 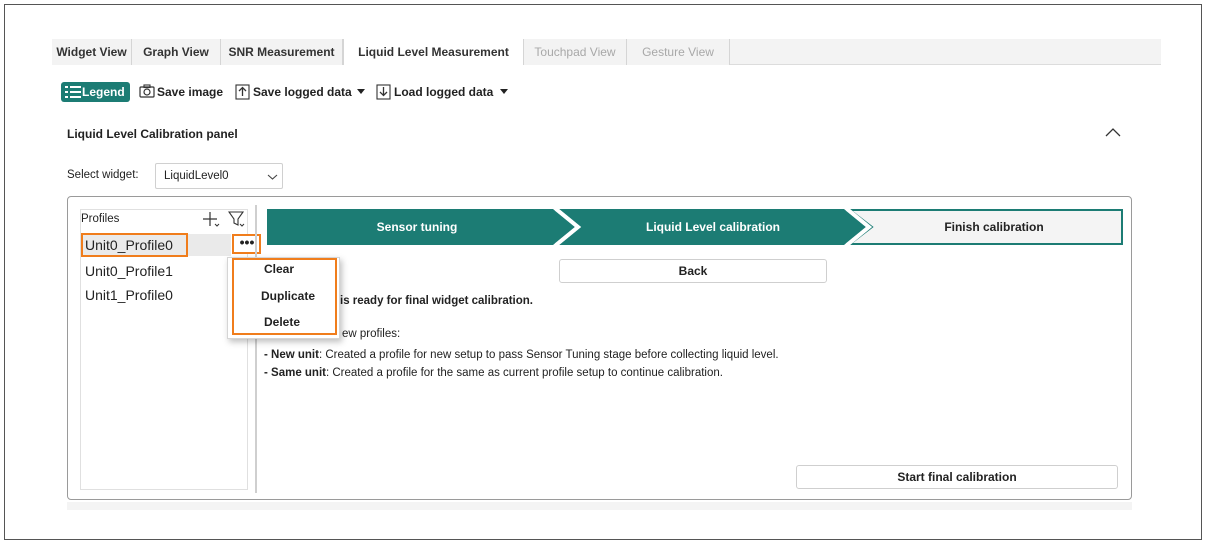 What do you see at coordinates (361, 91) in the screenshot?
I see `save-logged-dropdown-icon` at bounding box center [361, 91].